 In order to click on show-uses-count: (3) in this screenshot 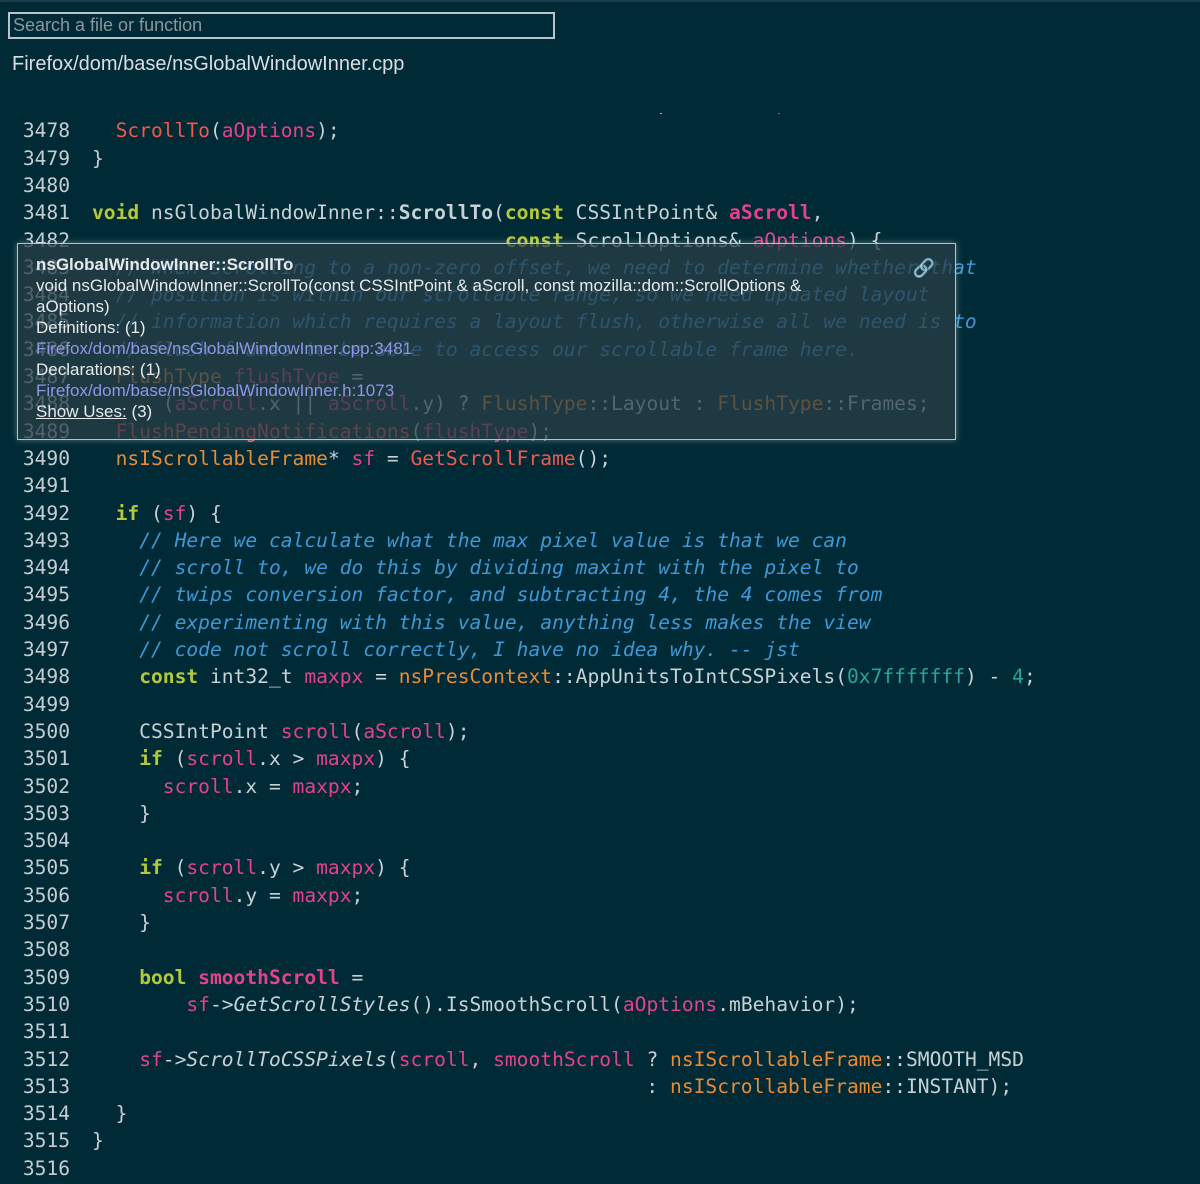, I will do `click(142, 411)`.